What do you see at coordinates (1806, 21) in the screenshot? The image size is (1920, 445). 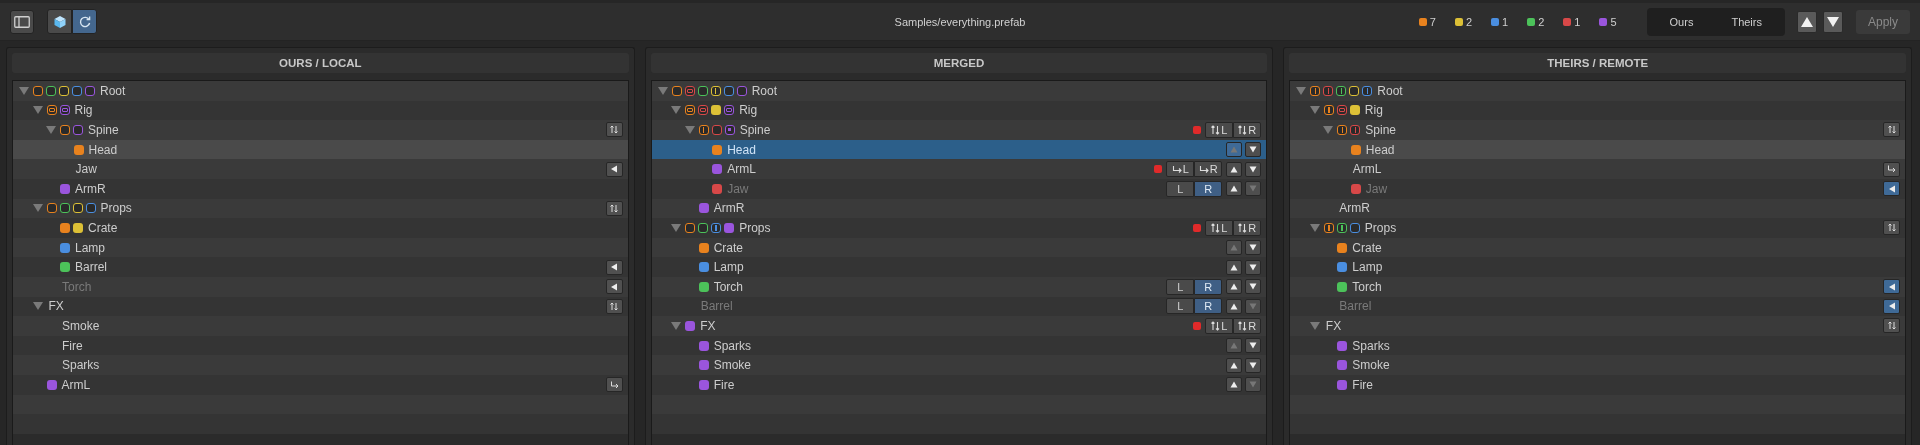 I see `previous-button` at bounding box center [1806, 21].